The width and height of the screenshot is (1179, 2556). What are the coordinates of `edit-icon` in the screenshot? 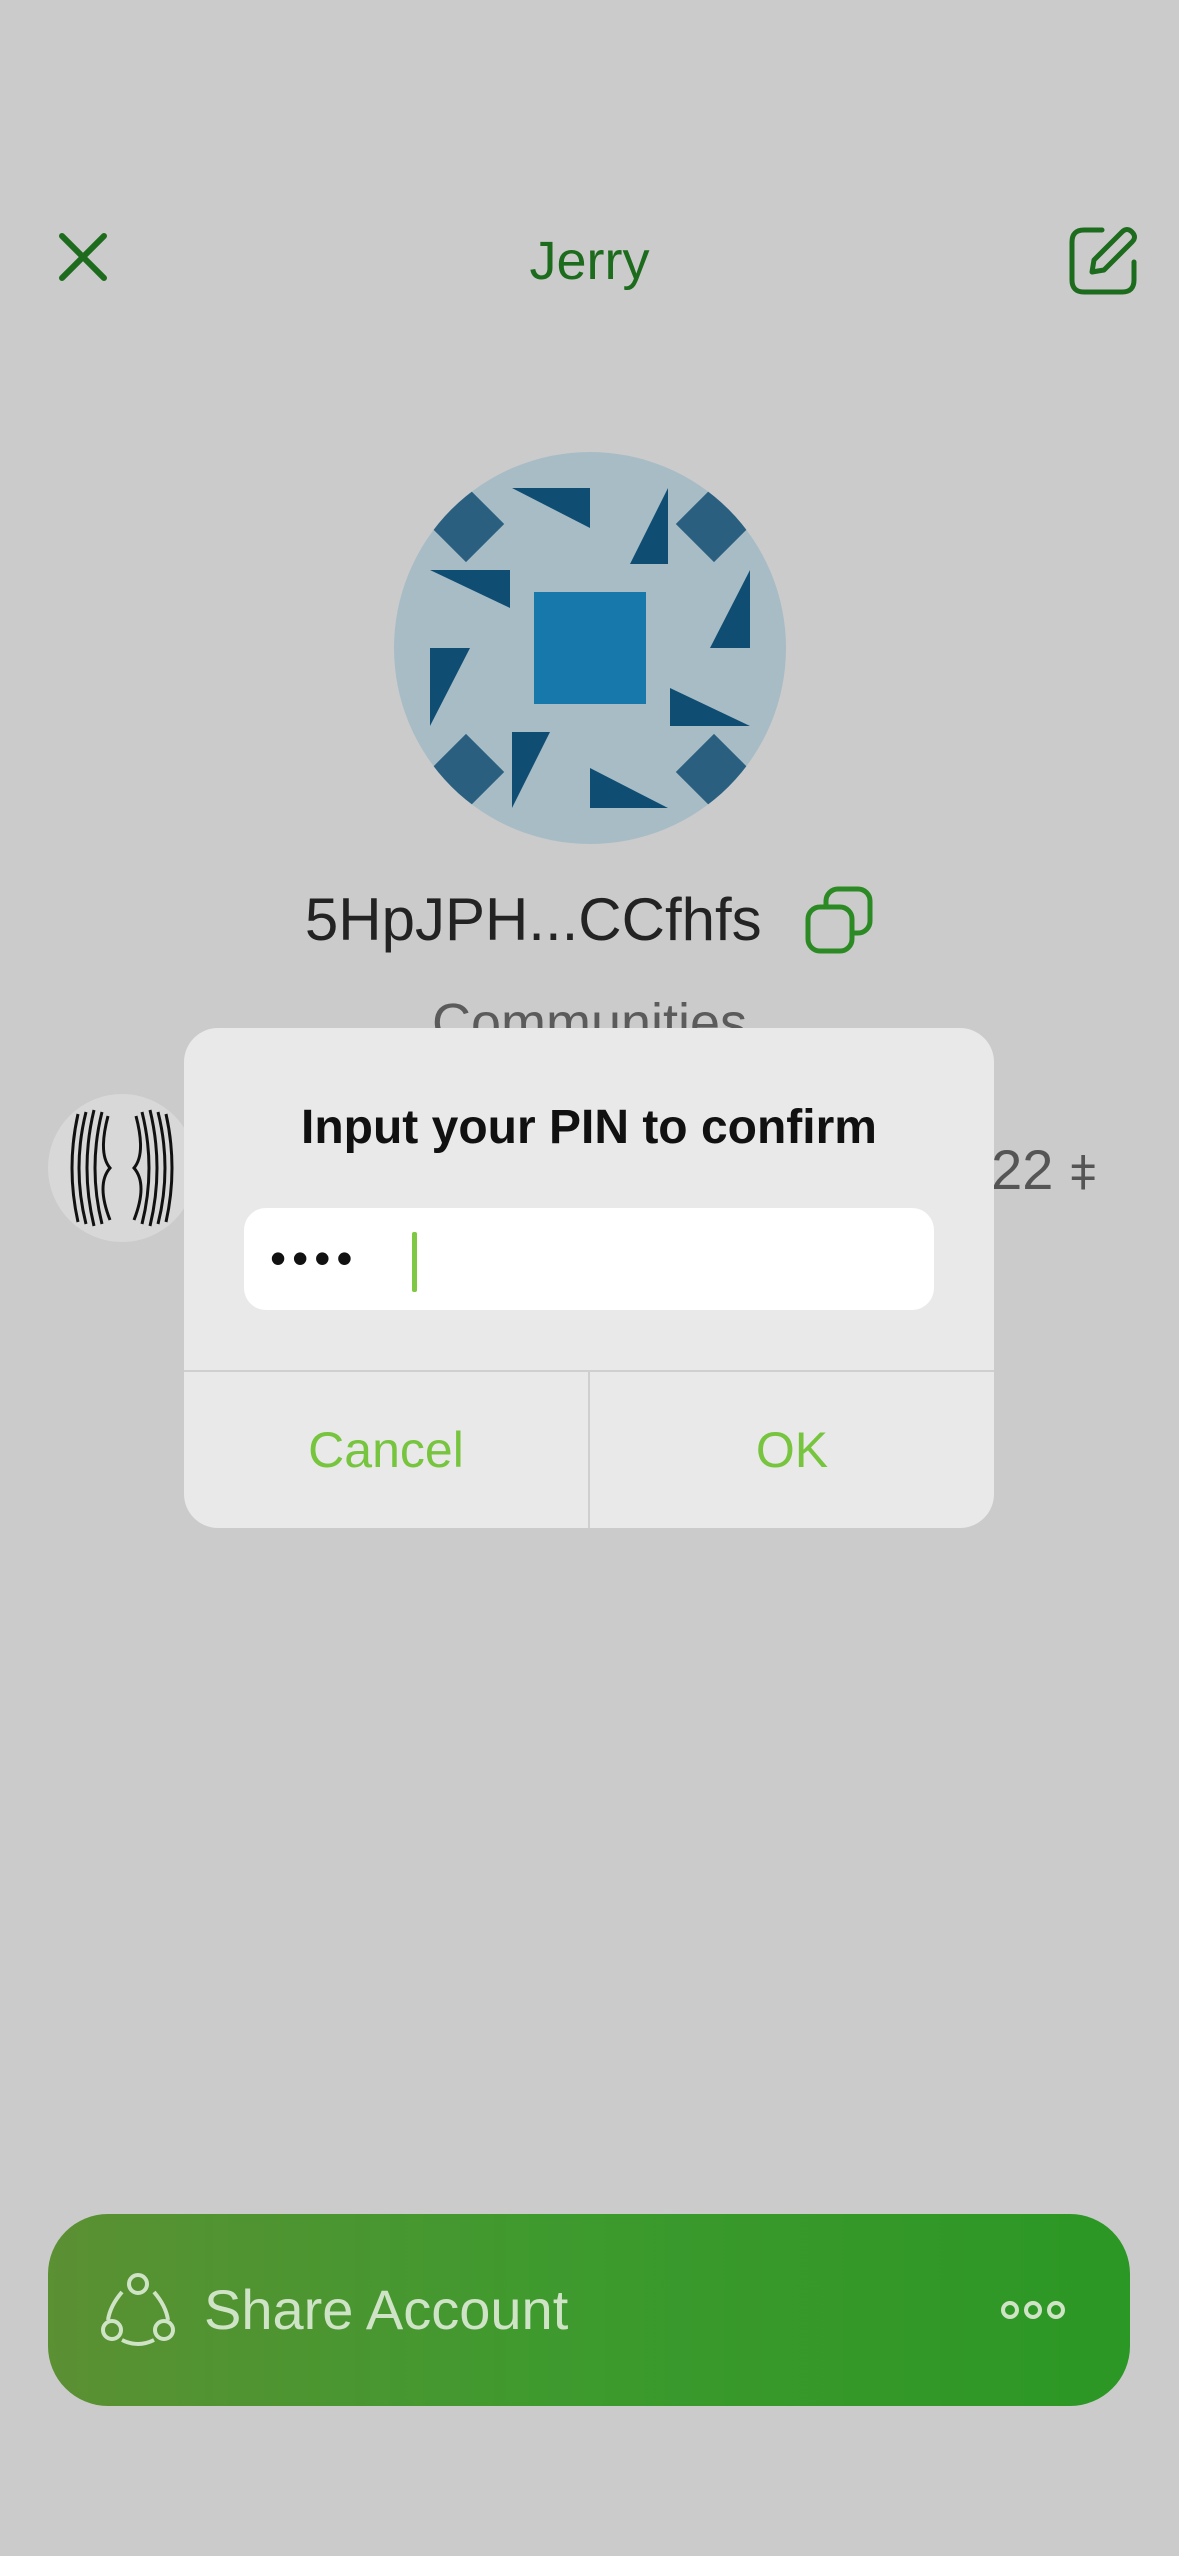 It's located at (1103, 261).